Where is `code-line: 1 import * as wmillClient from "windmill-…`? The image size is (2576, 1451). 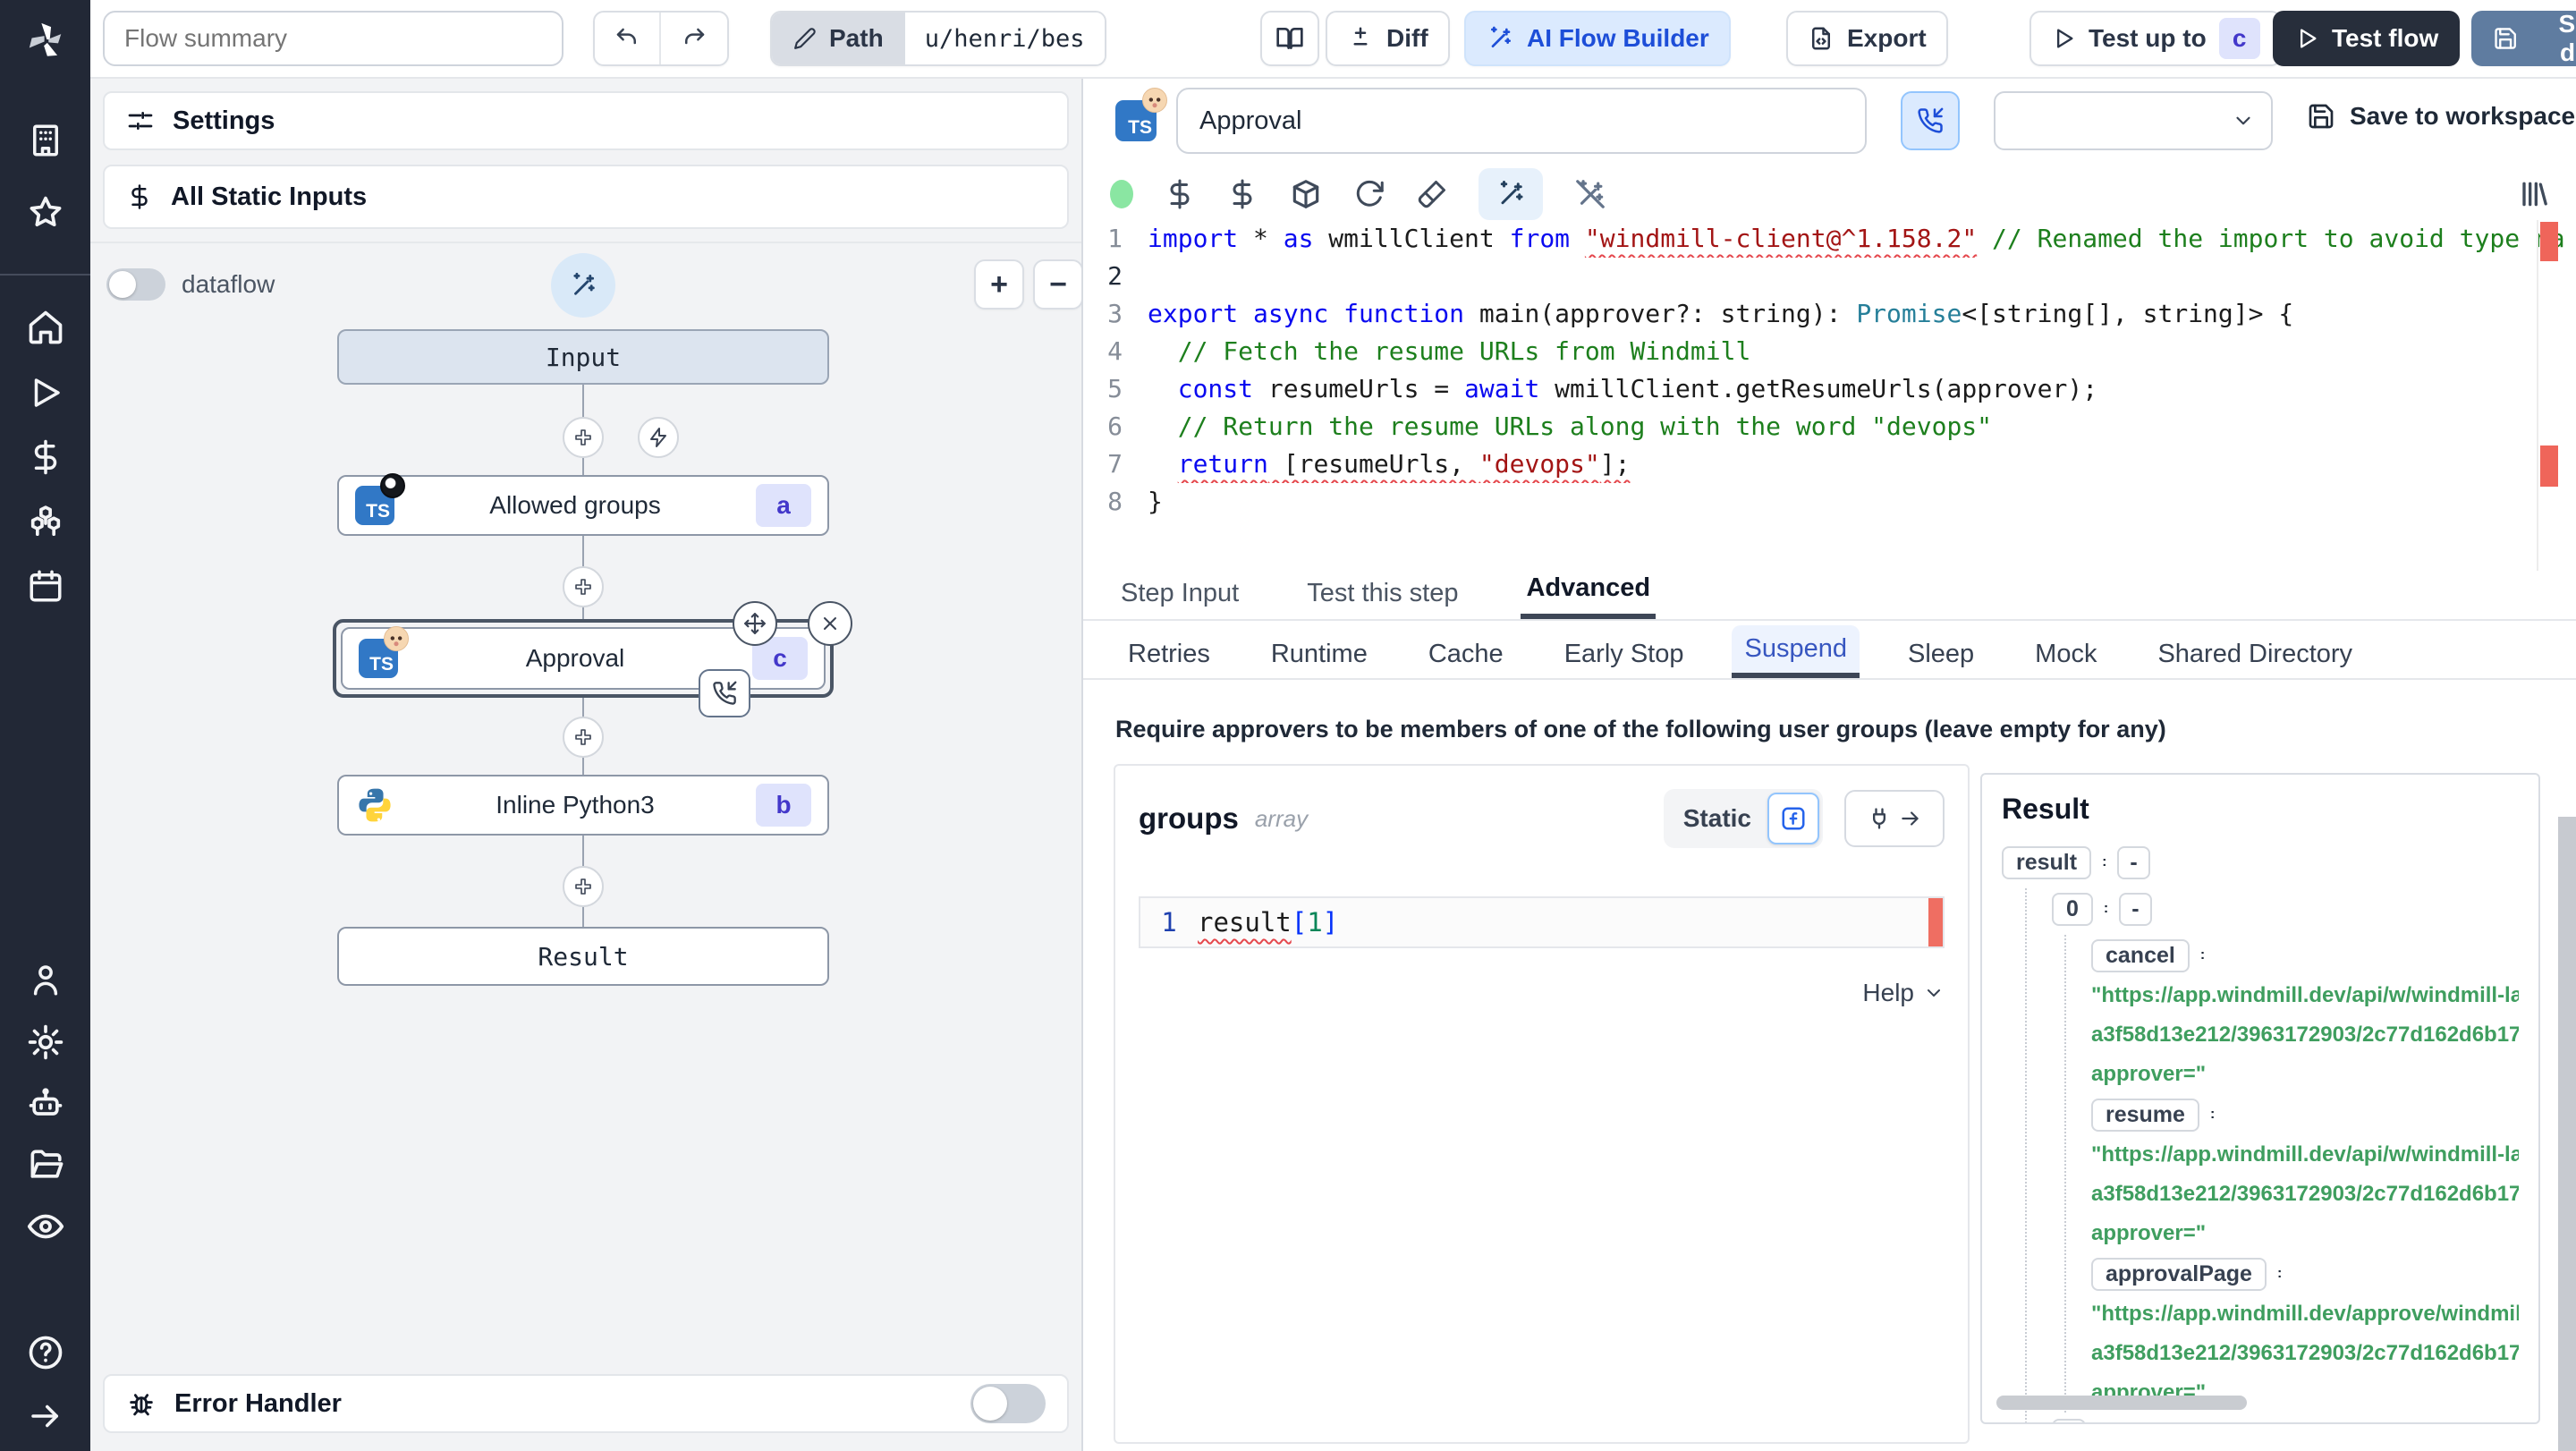
code-line: 1 import * as wmillClient from "windmill-… is located at coordinates (1836, 239).